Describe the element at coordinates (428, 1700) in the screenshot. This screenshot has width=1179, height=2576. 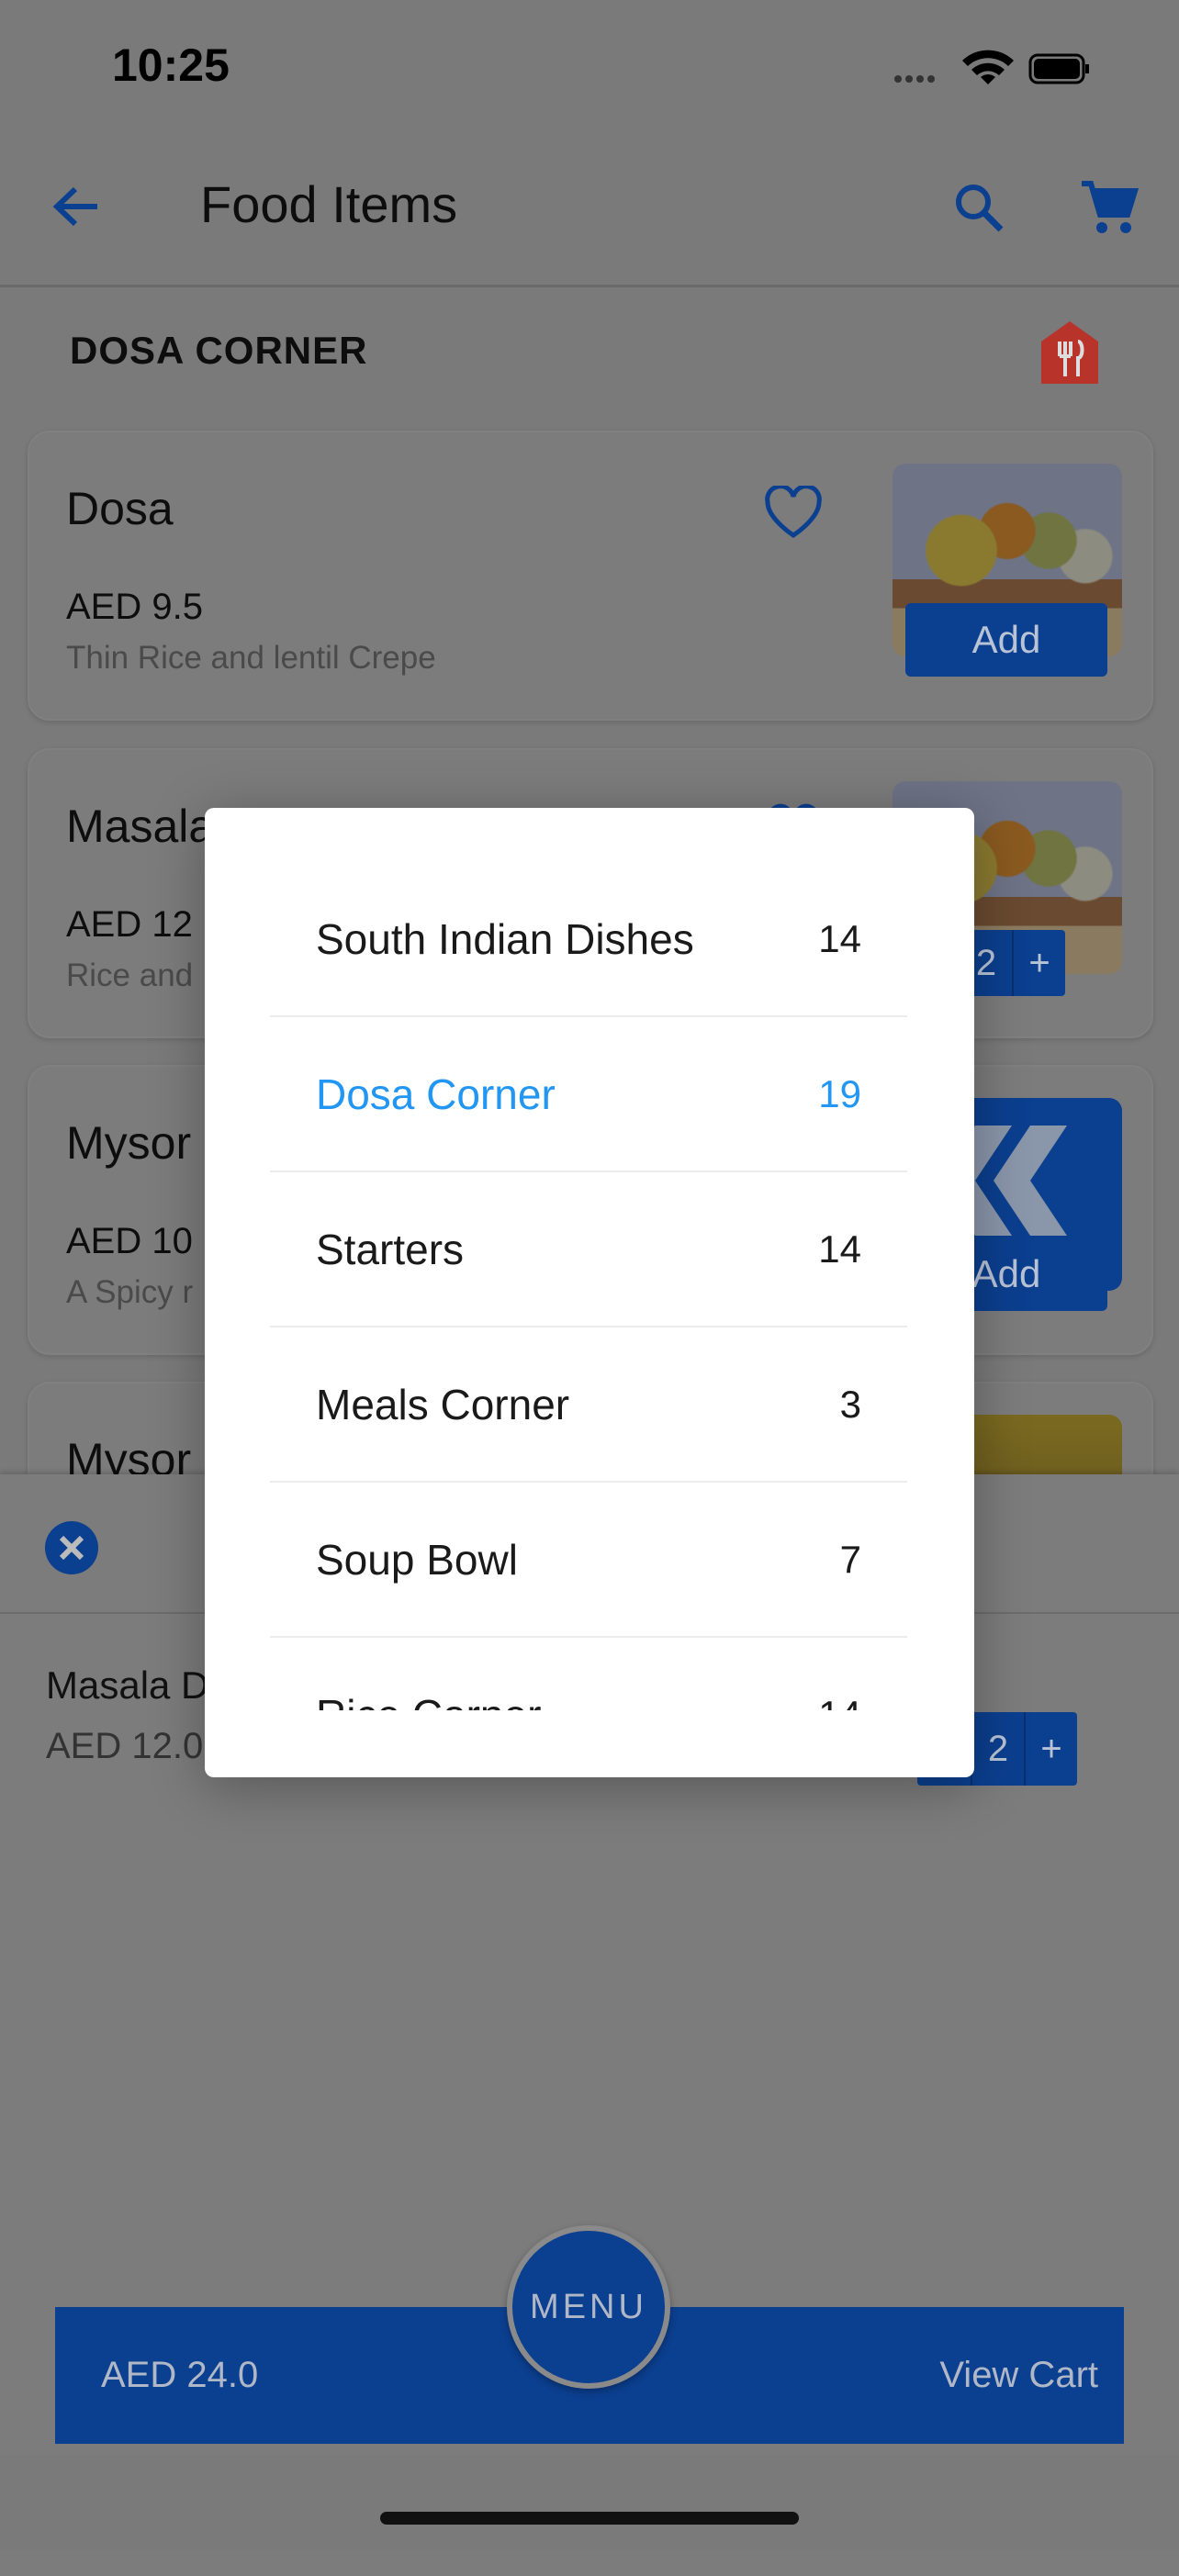
I see `category-label: Rice Corner` at that location.